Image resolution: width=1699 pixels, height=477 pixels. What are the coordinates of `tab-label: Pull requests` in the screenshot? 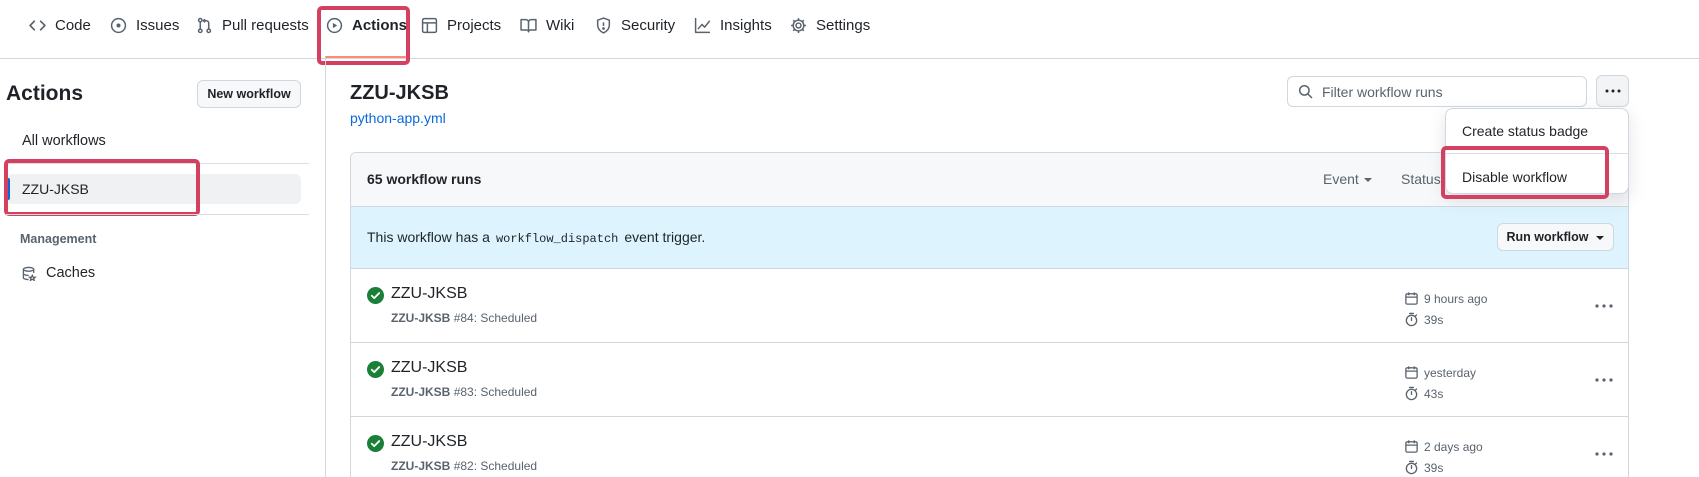 It's located at (265, 25).